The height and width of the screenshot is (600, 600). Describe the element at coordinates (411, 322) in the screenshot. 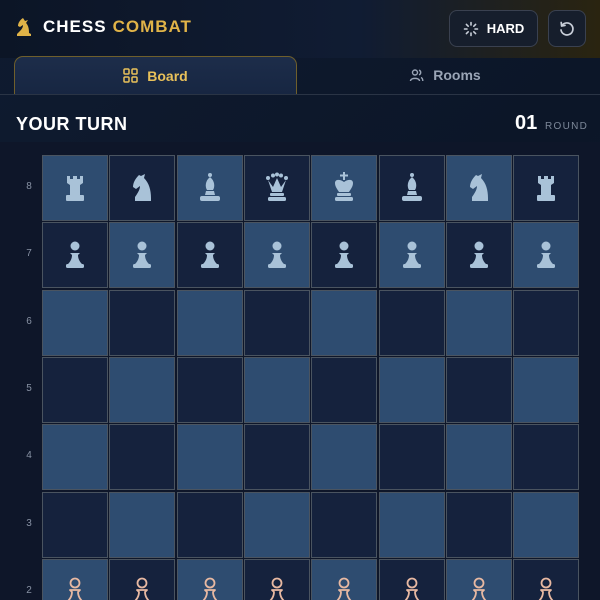

I see `square-f6` at that location.